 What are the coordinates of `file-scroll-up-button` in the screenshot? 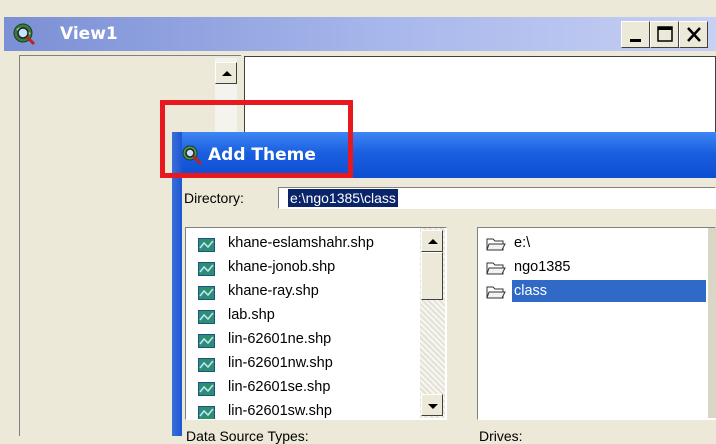 It's located at (432, 241).